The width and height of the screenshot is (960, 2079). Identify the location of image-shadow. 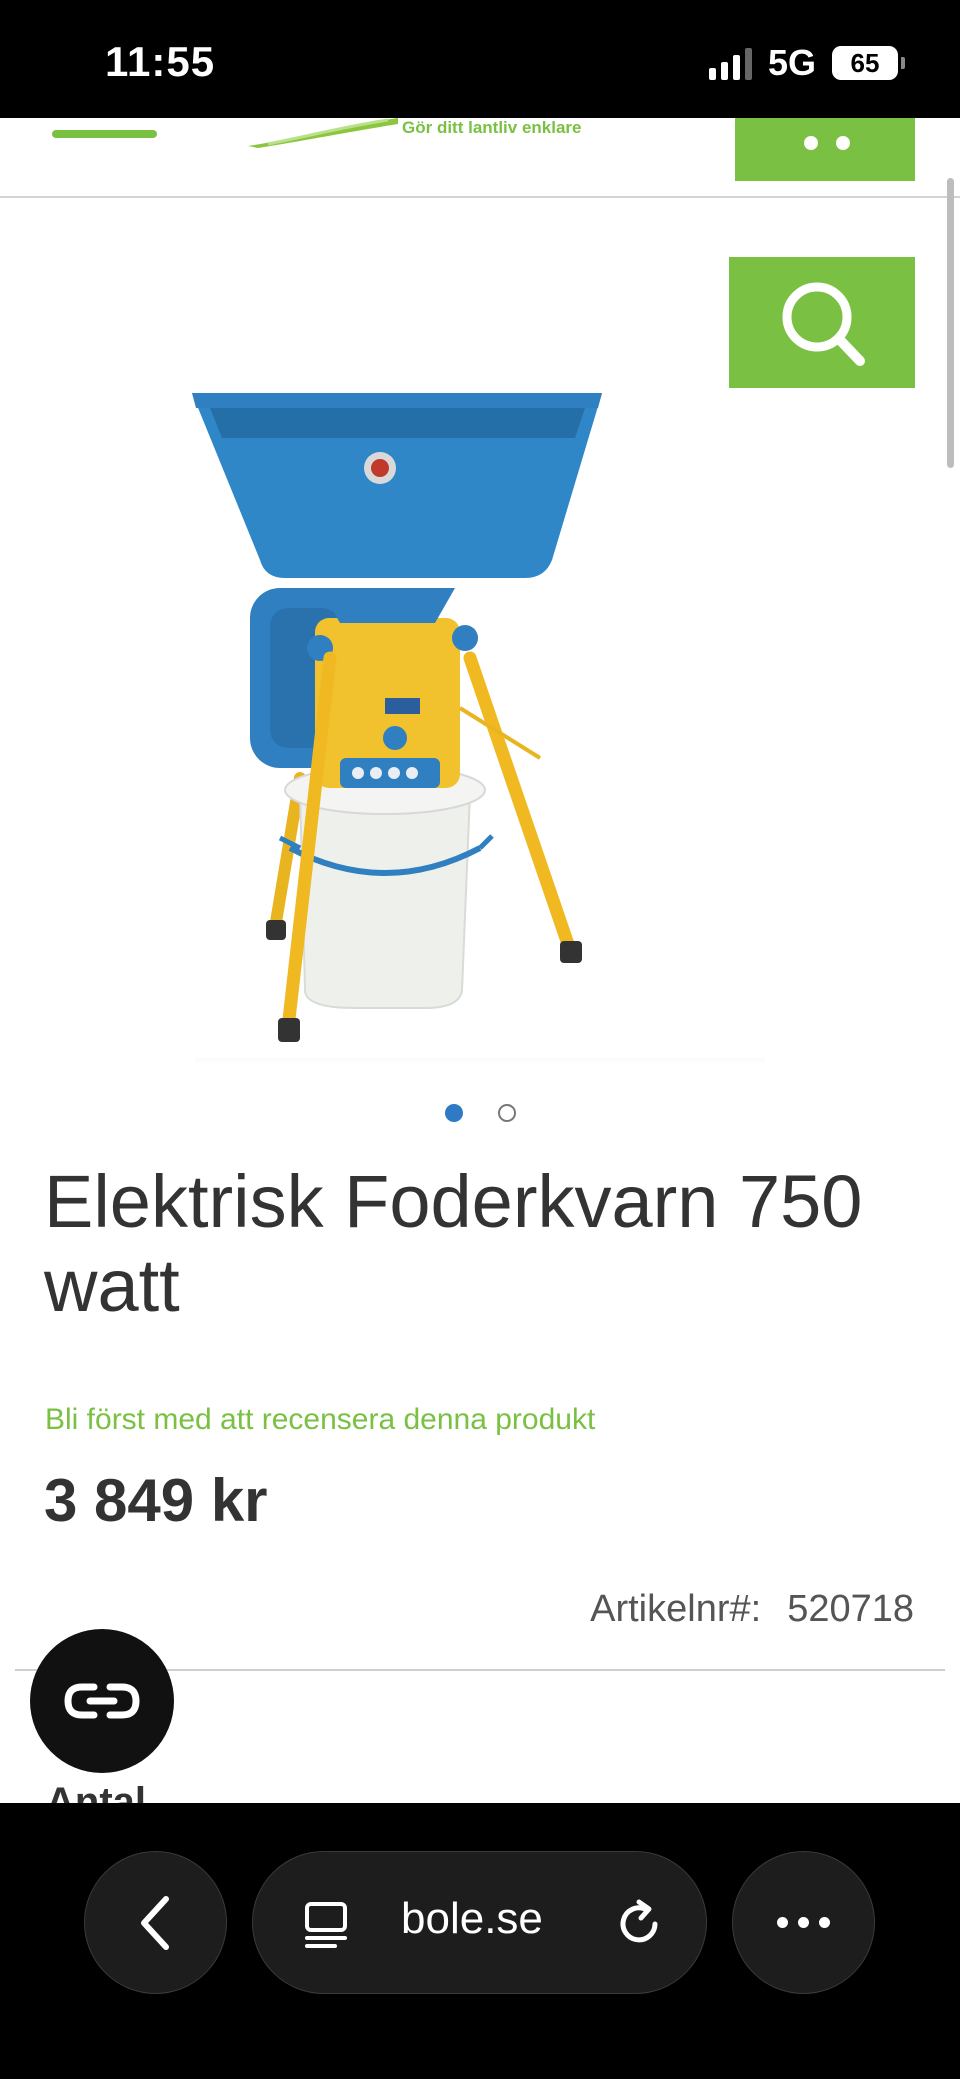
(480, 1062).